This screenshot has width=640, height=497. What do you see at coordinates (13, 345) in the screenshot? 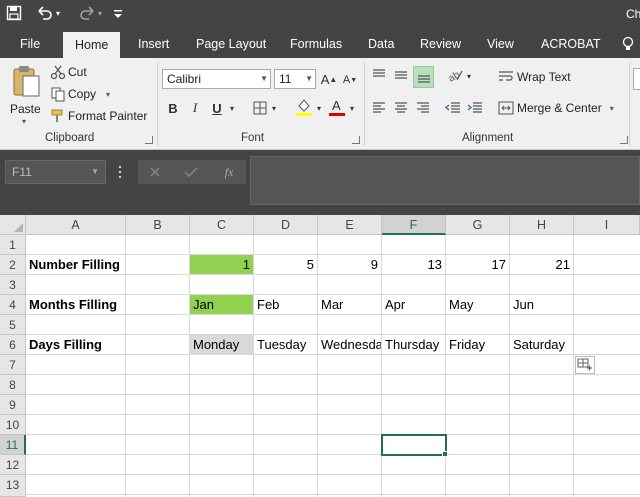
I see `row-header-6: 6` at bounding box center [13, 345].